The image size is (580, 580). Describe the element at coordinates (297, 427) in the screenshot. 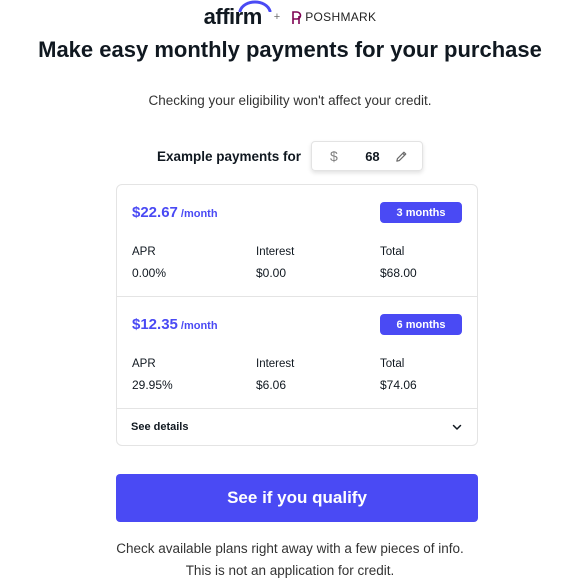

I see `see-details-toggle: See details` at that location.